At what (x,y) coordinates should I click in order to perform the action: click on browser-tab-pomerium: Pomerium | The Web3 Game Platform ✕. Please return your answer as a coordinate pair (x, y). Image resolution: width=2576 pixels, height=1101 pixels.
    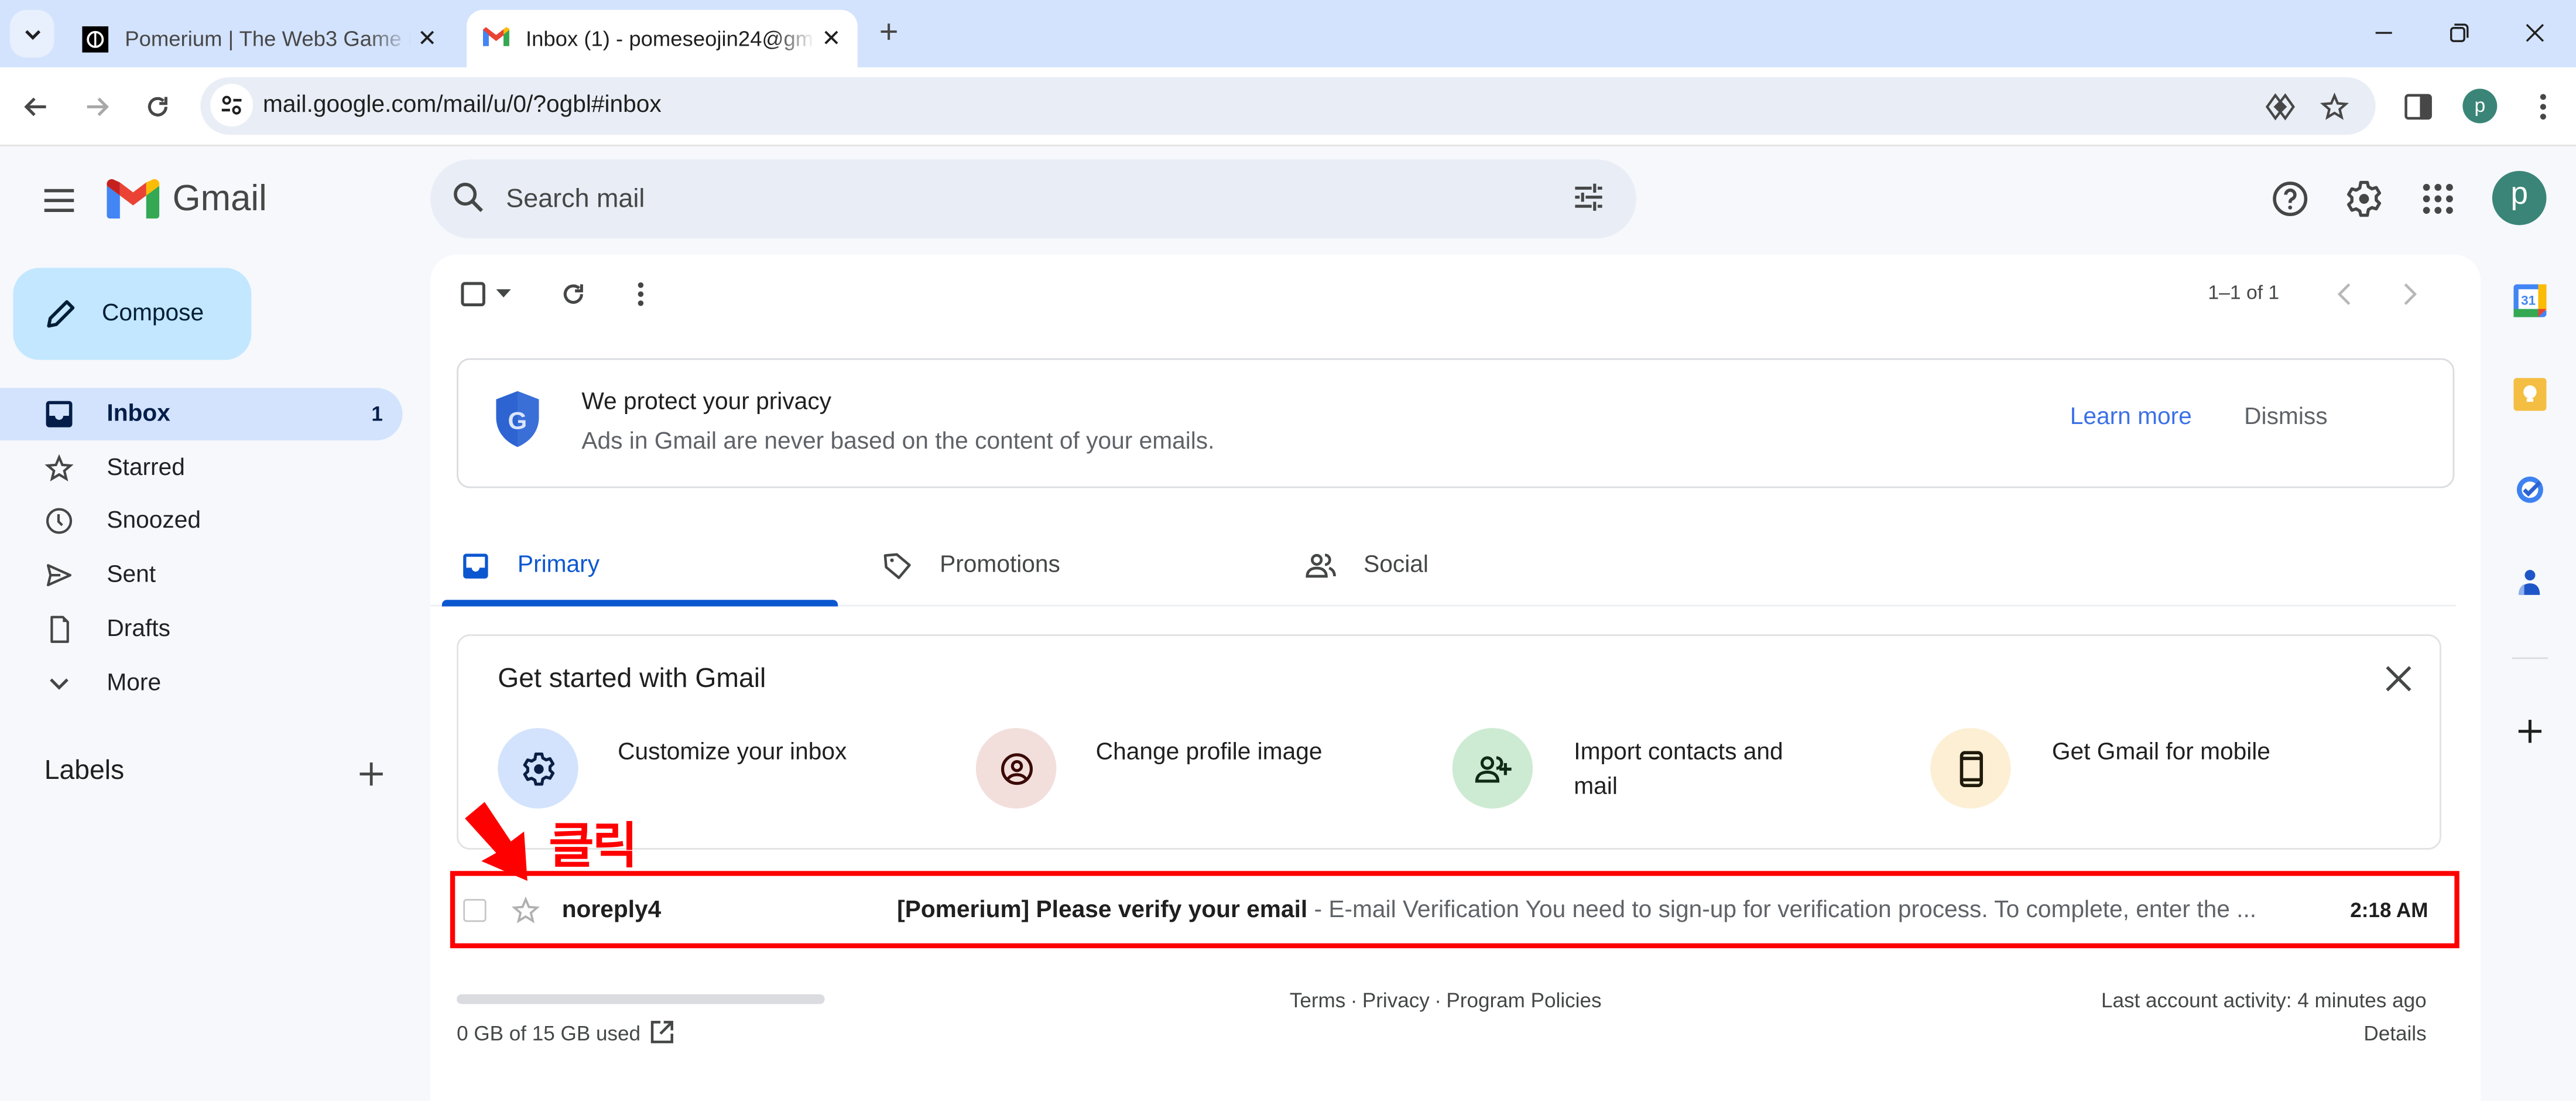
    Looking at the image, I should click on (259, 38).